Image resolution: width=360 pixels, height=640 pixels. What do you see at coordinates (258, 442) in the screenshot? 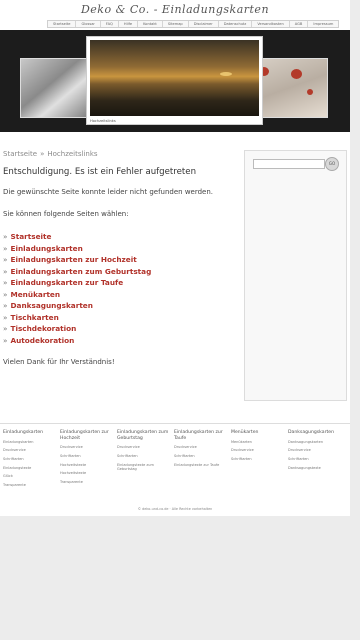
I see `footer-link: Menükarten` at bounding box center [258, 442].